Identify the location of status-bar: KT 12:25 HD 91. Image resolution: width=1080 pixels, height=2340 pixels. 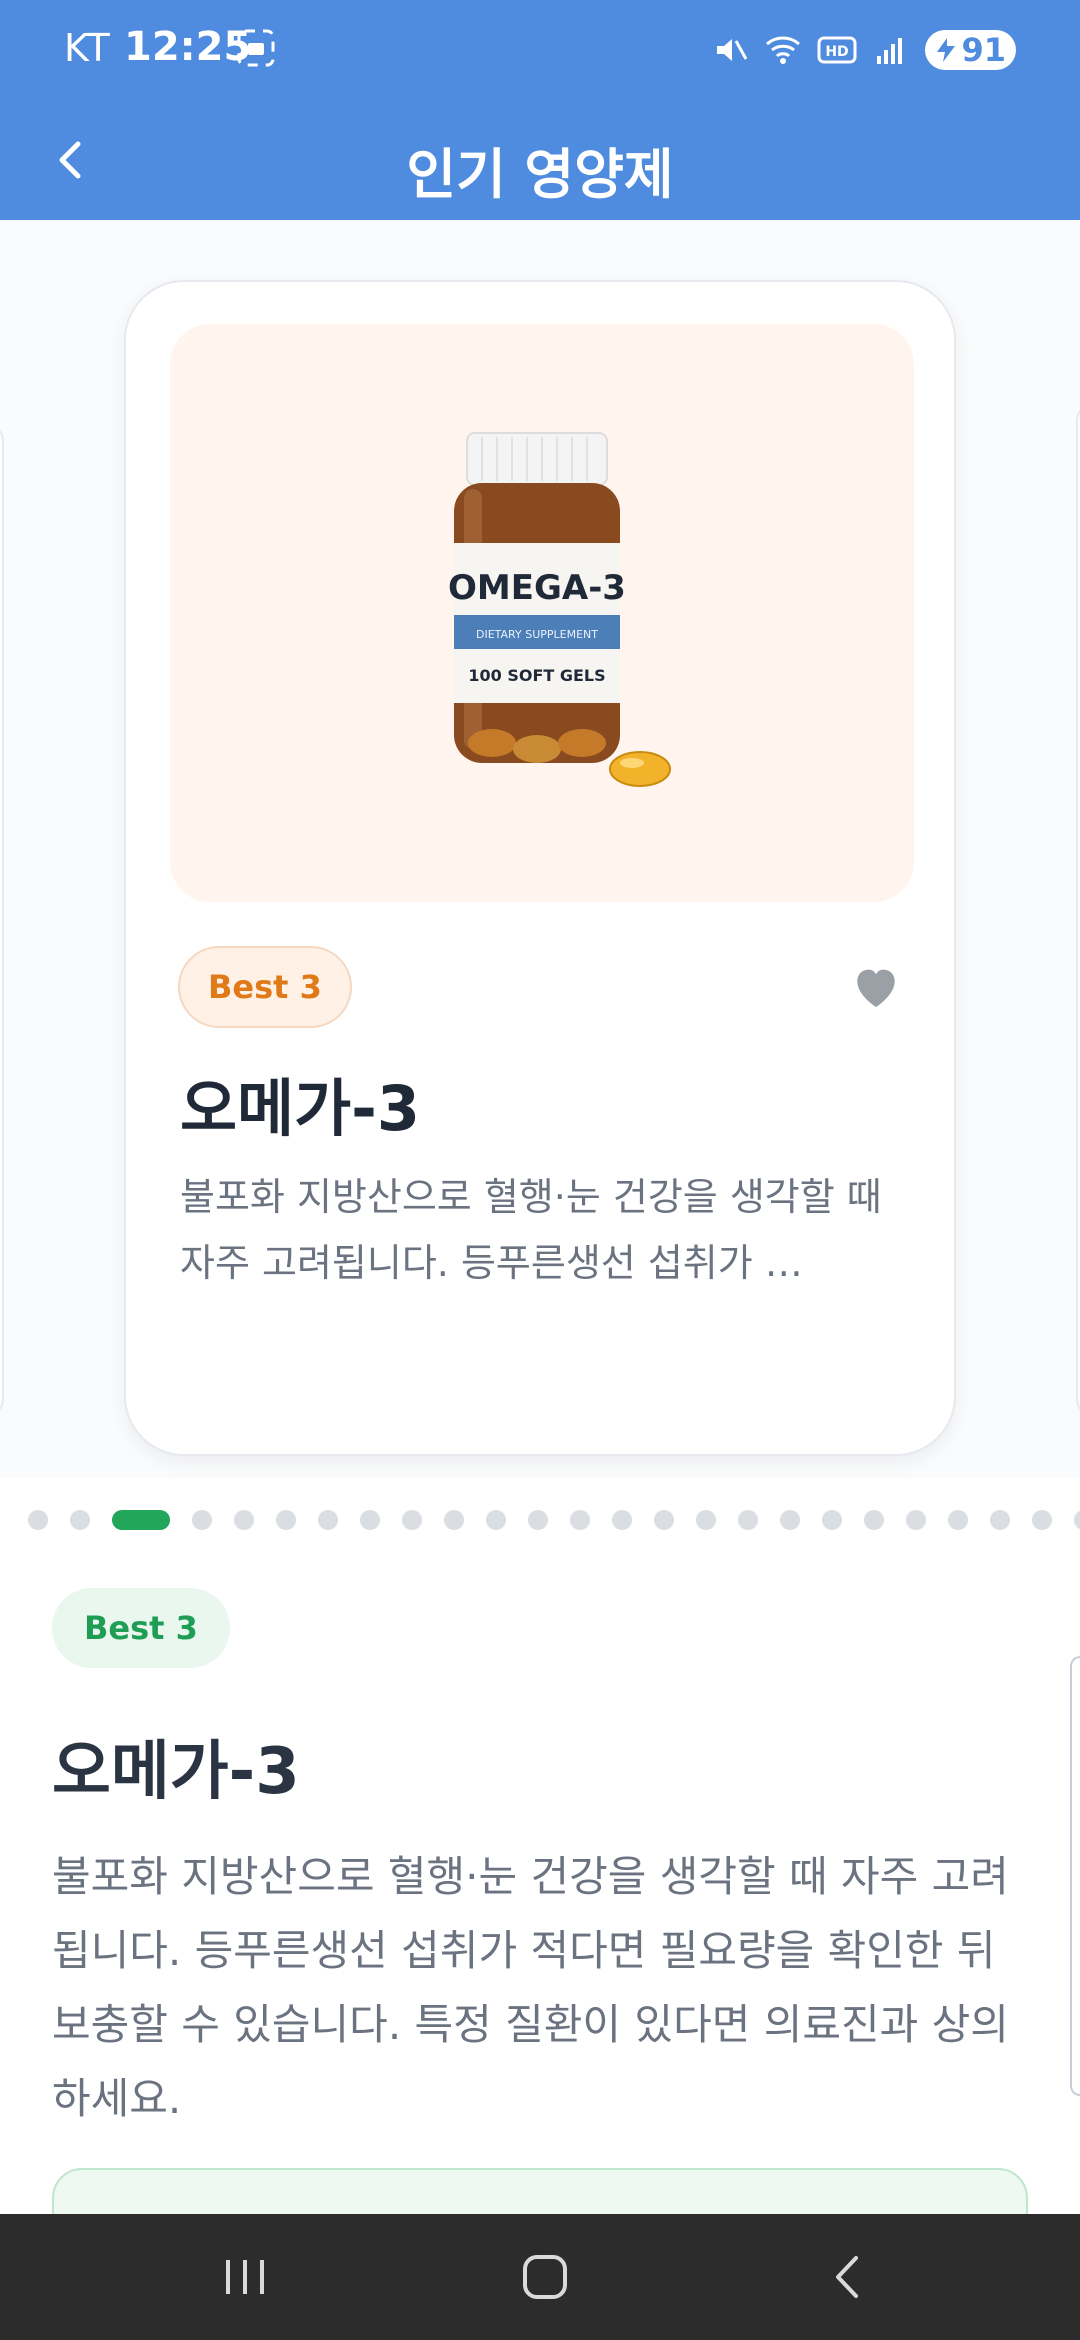
(540, 50).